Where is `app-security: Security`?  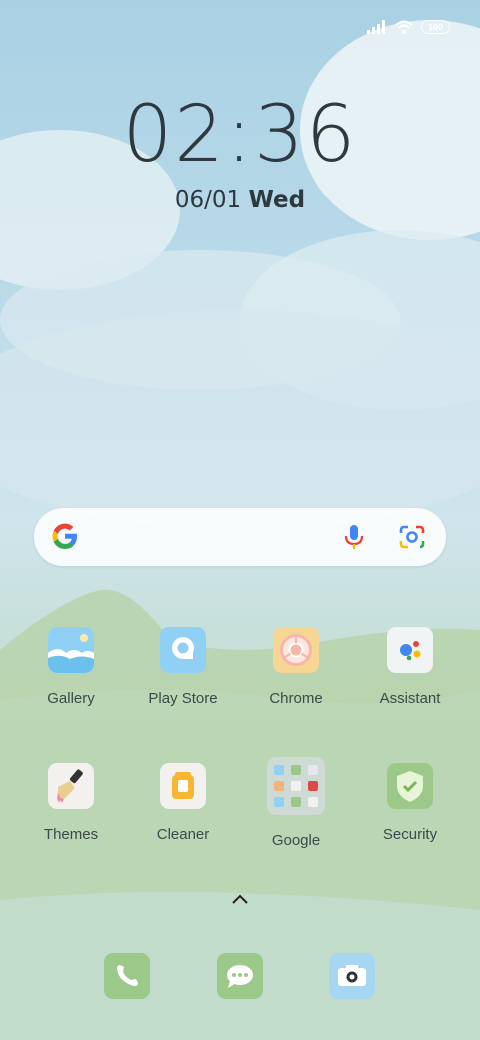
app-security: Security is located at coordinates (410, 803).